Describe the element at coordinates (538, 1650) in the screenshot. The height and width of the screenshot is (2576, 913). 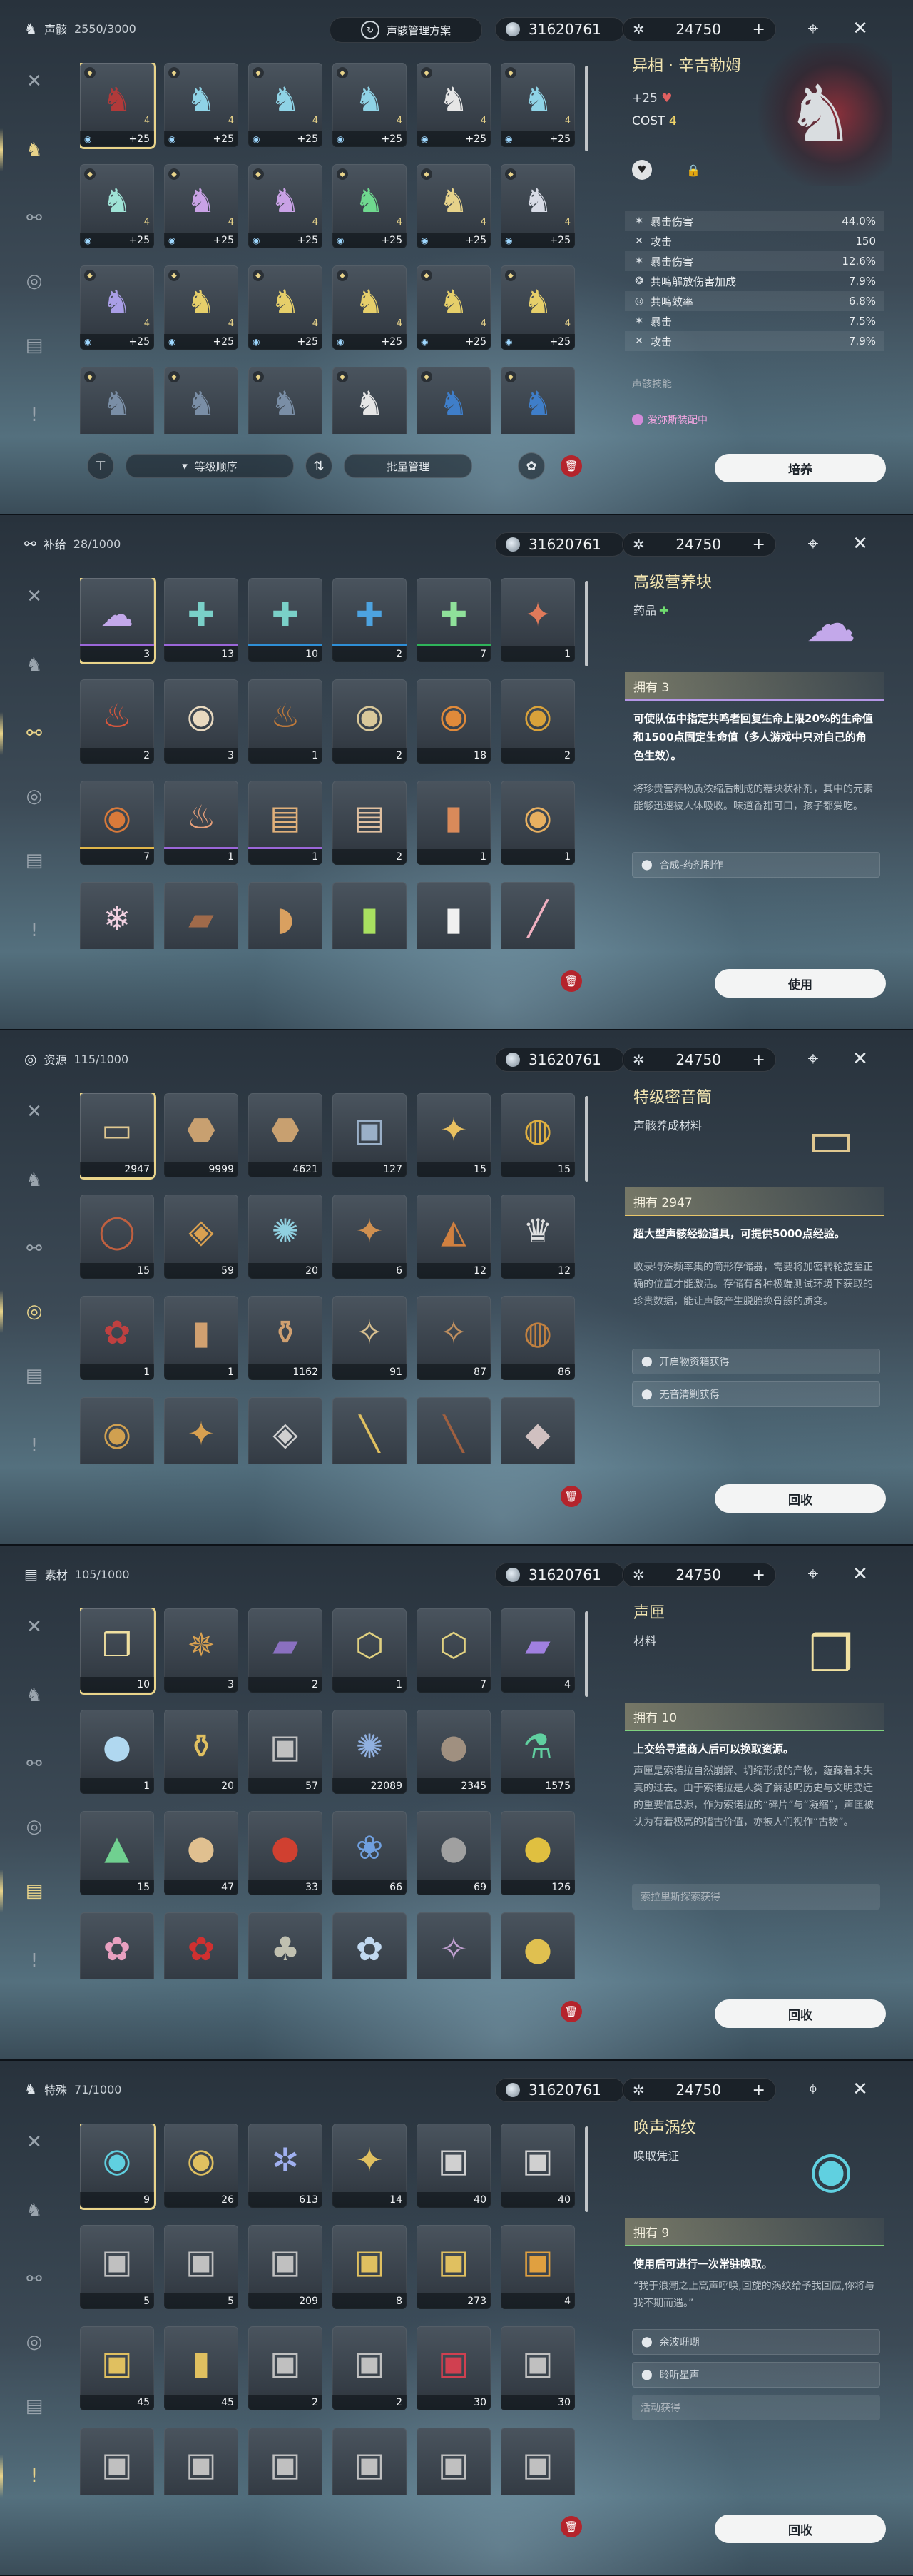
I see `item-slot: ▰ 4` at that location.